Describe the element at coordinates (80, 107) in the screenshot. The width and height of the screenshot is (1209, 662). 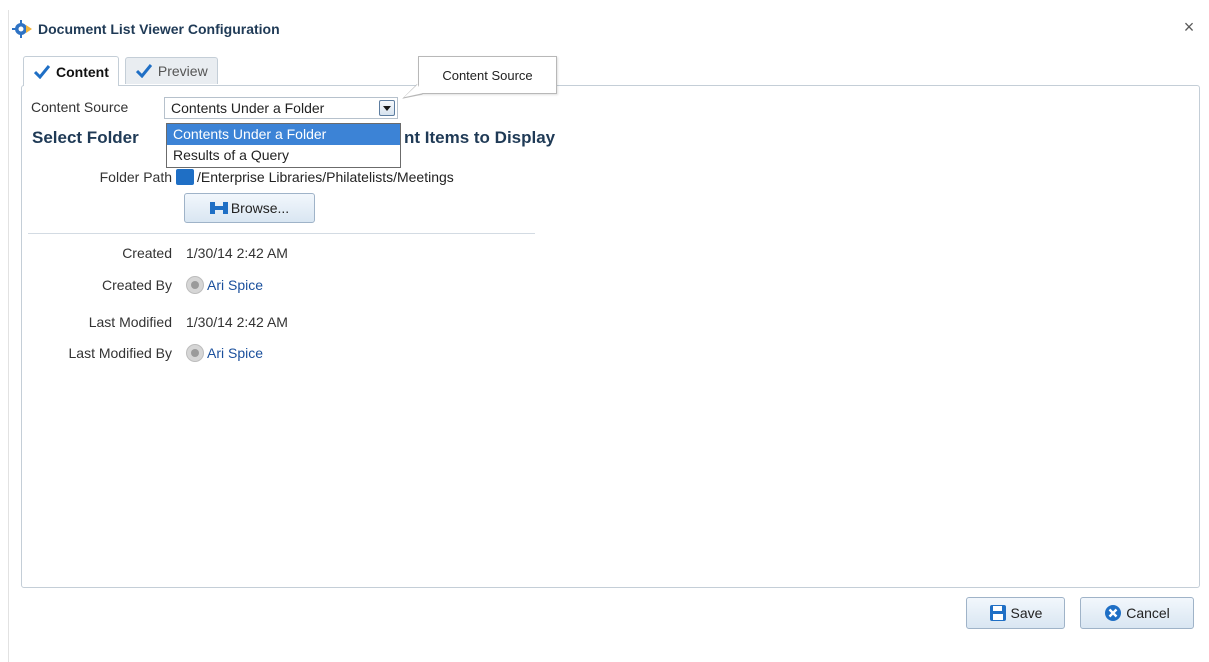
I see `content-source-label: Content Source` at that location.